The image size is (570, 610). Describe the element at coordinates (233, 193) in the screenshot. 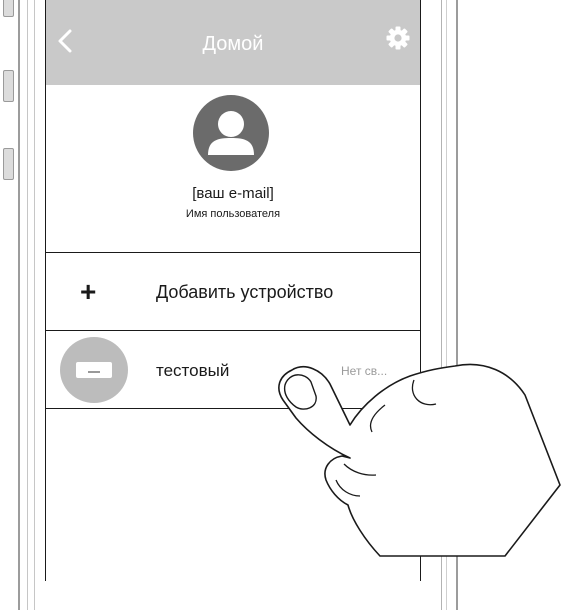

I see `user-email: [ваш e-mail]` at that location.